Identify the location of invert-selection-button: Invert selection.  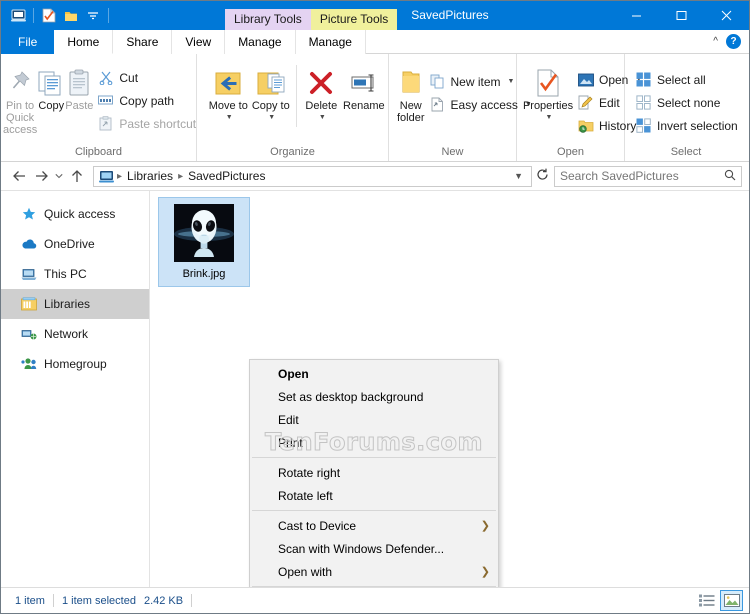
(686, 125).